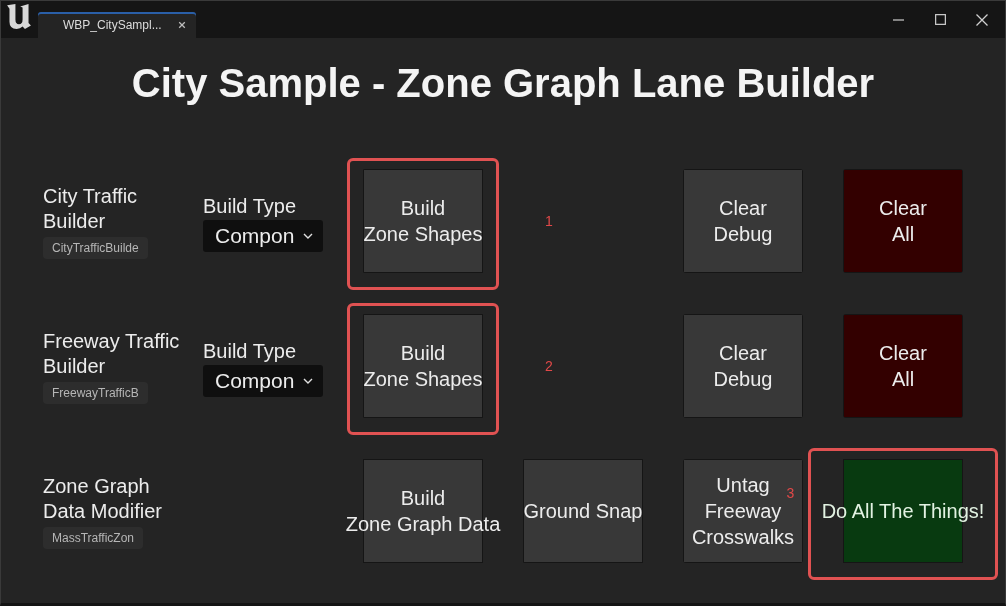 This screenshot has width=1006, height=606. I want to click on annotation-number: 2, so click(549, 366).